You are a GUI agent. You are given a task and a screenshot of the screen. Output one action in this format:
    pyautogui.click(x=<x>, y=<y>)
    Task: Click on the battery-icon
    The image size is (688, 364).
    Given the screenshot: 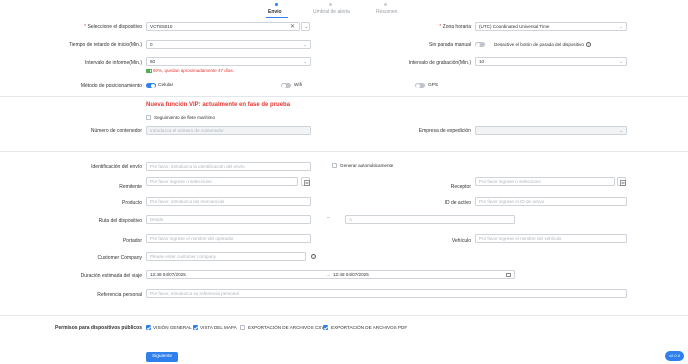 What is the action you would take?
    pyautogui.click(x=149, y=71)
    